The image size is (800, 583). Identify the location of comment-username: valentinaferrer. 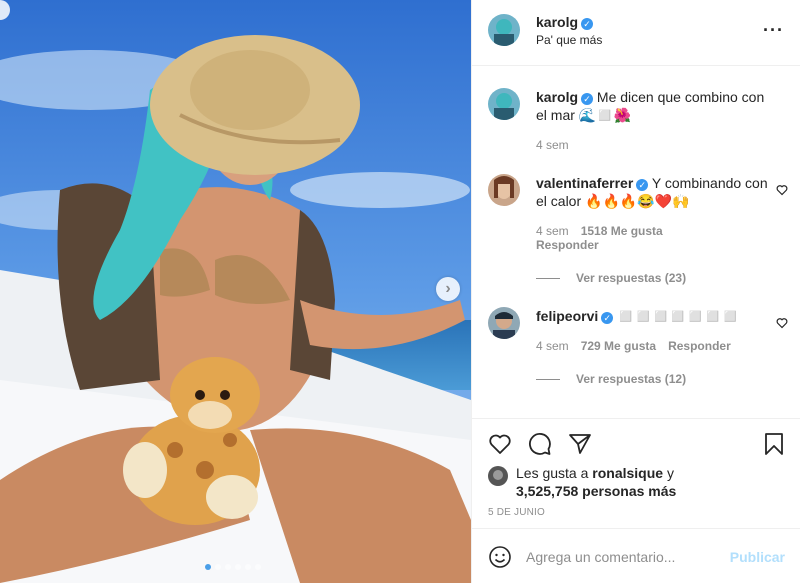
(584, 183).